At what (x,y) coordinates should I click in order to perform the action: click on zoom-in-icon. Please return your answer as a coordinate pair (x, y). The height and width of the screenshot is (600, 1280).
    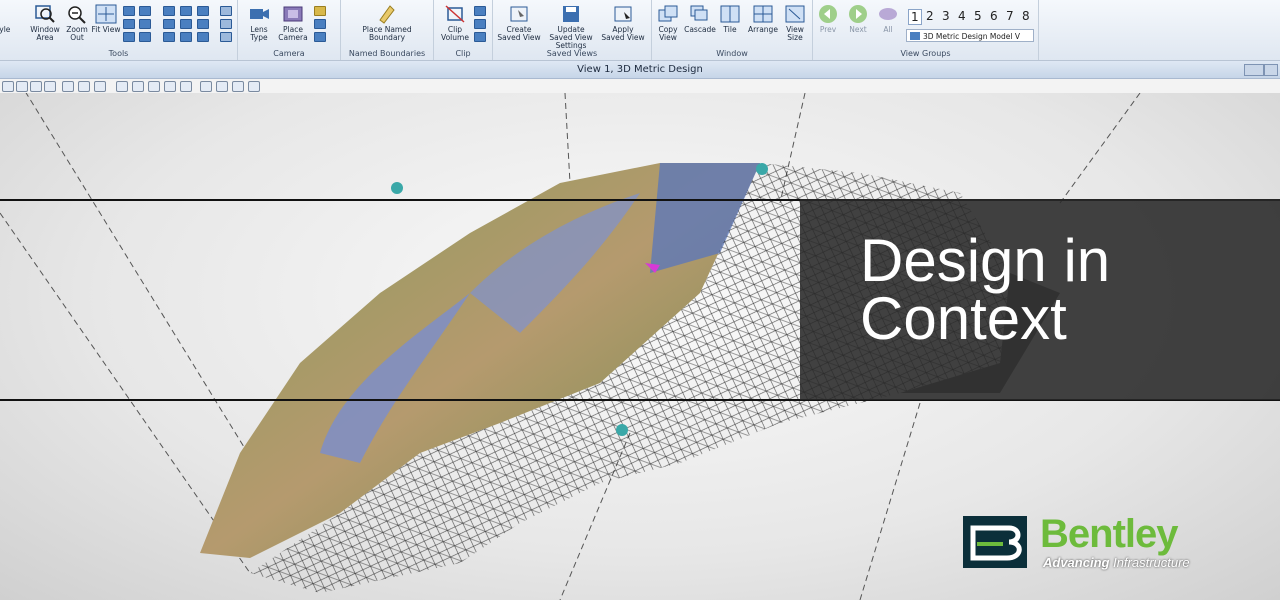
    Looking at the image, I should click on (22, 86).